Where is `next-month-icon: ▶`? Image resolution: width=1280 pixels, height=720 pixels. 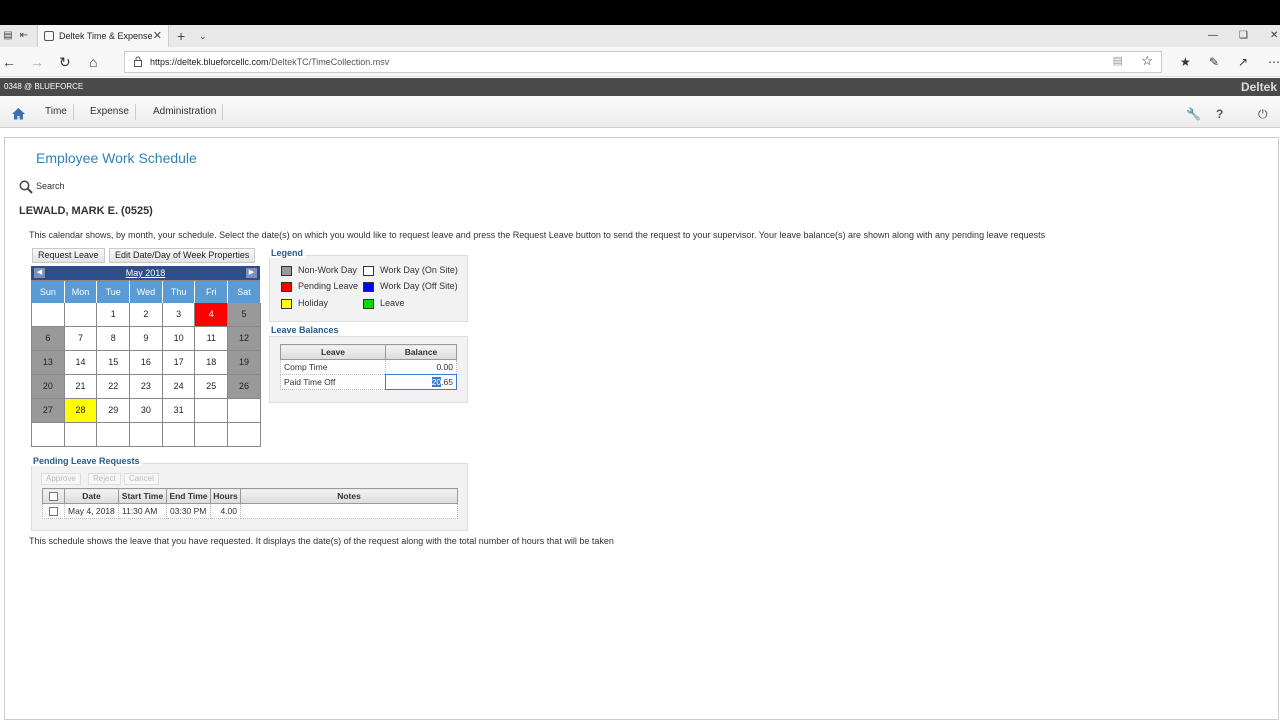
next-month-icon: ▶ is located at coordinates (251, 273).